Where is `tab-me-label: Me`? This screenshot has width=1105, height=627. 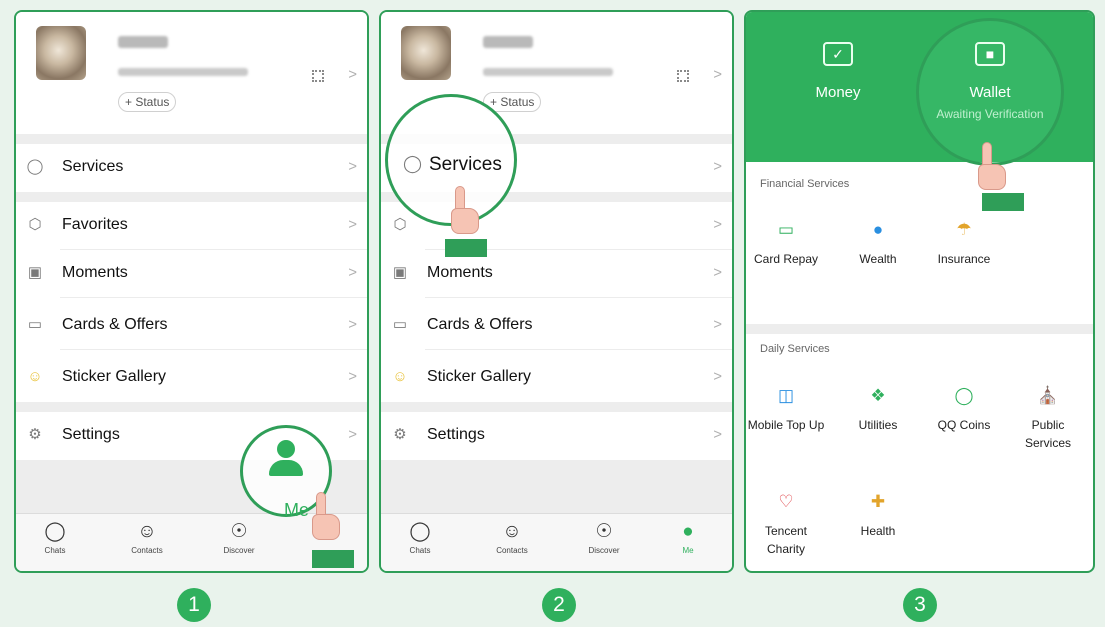 tab-me-label: Me is located at coordinates (296, 510).